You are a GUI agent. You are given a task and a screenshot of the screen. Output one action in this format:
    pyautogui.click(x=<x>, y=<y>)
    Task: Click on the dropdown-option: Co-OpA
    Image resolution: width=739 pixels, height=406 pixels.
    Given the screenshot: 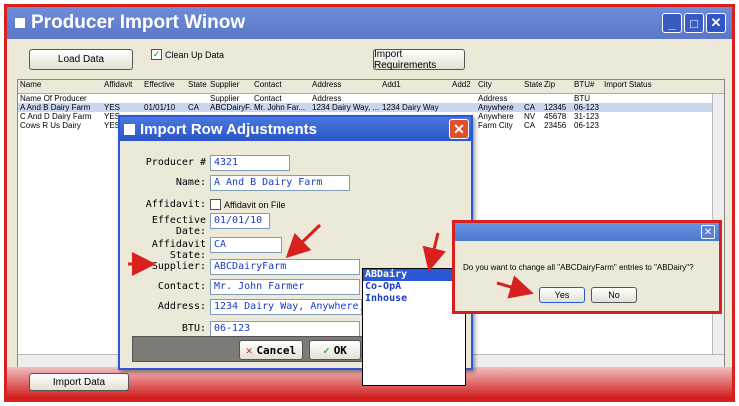 What is the action you would take?
    pyautogui.click(x=414, y=287)
    